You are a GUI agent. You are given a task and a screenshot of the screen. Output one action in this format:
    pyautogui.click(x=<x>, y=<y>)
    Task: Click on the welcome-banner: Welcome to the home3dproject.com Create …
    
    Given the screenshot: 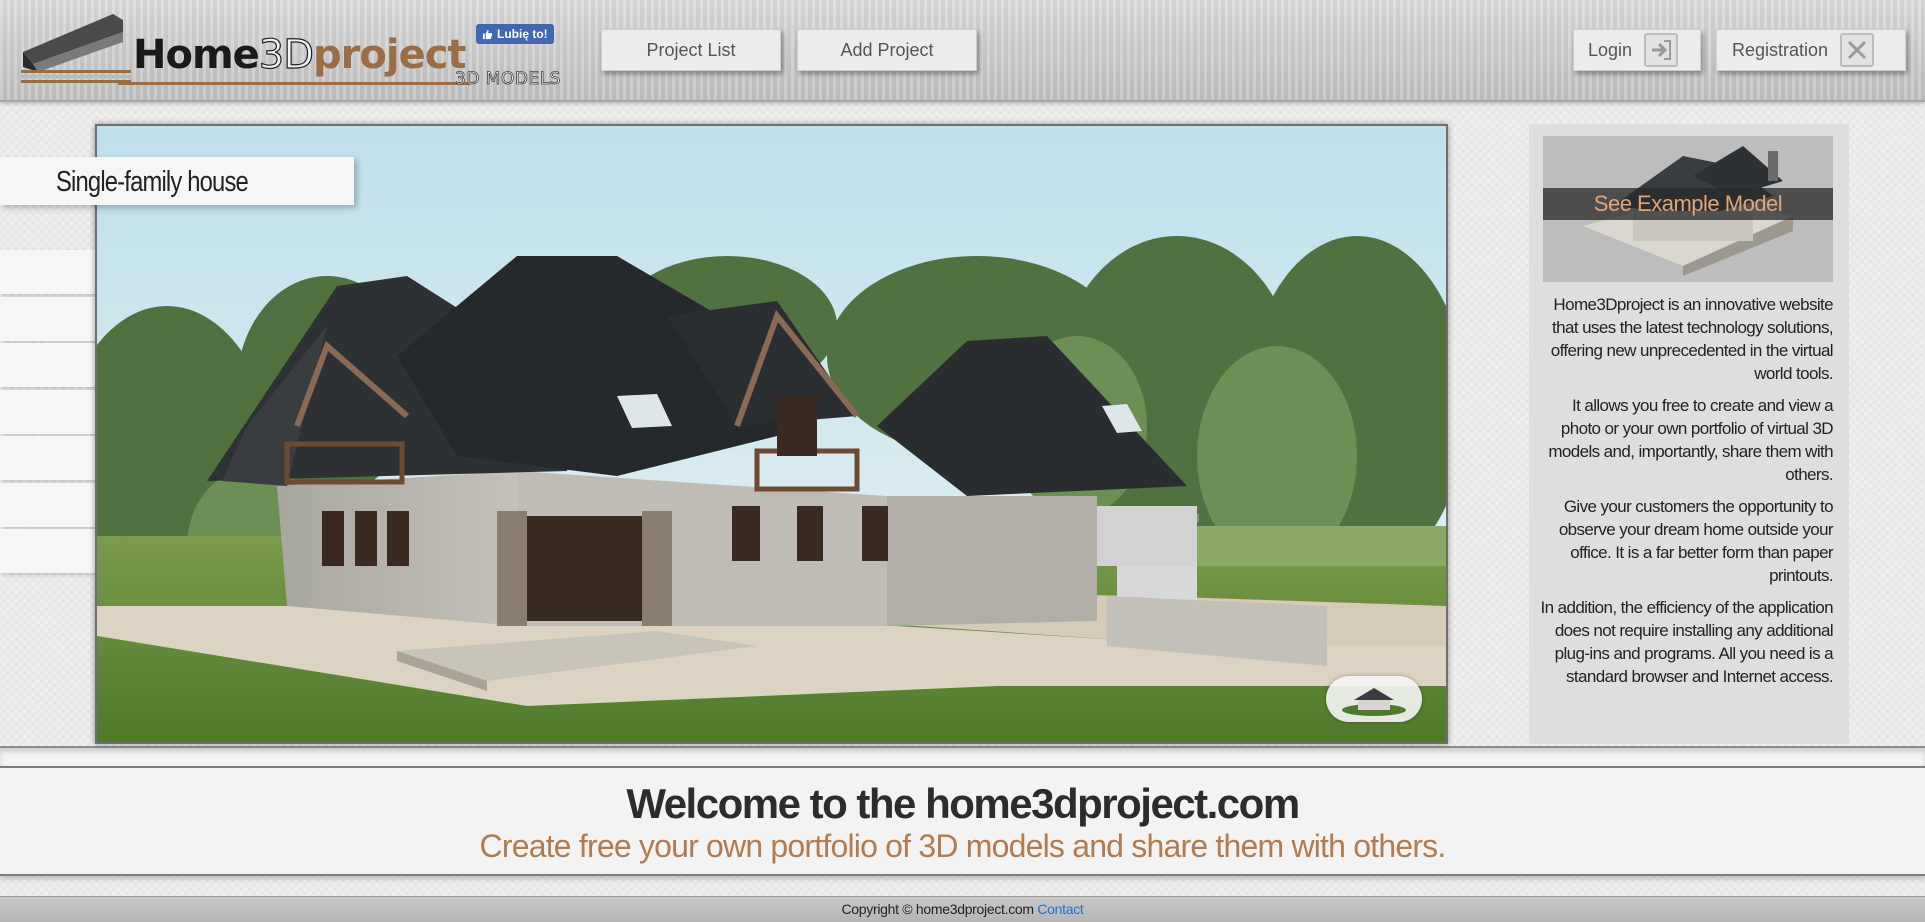 What is the action you would take?
    pyautogui.click(x=962, y=821)
    